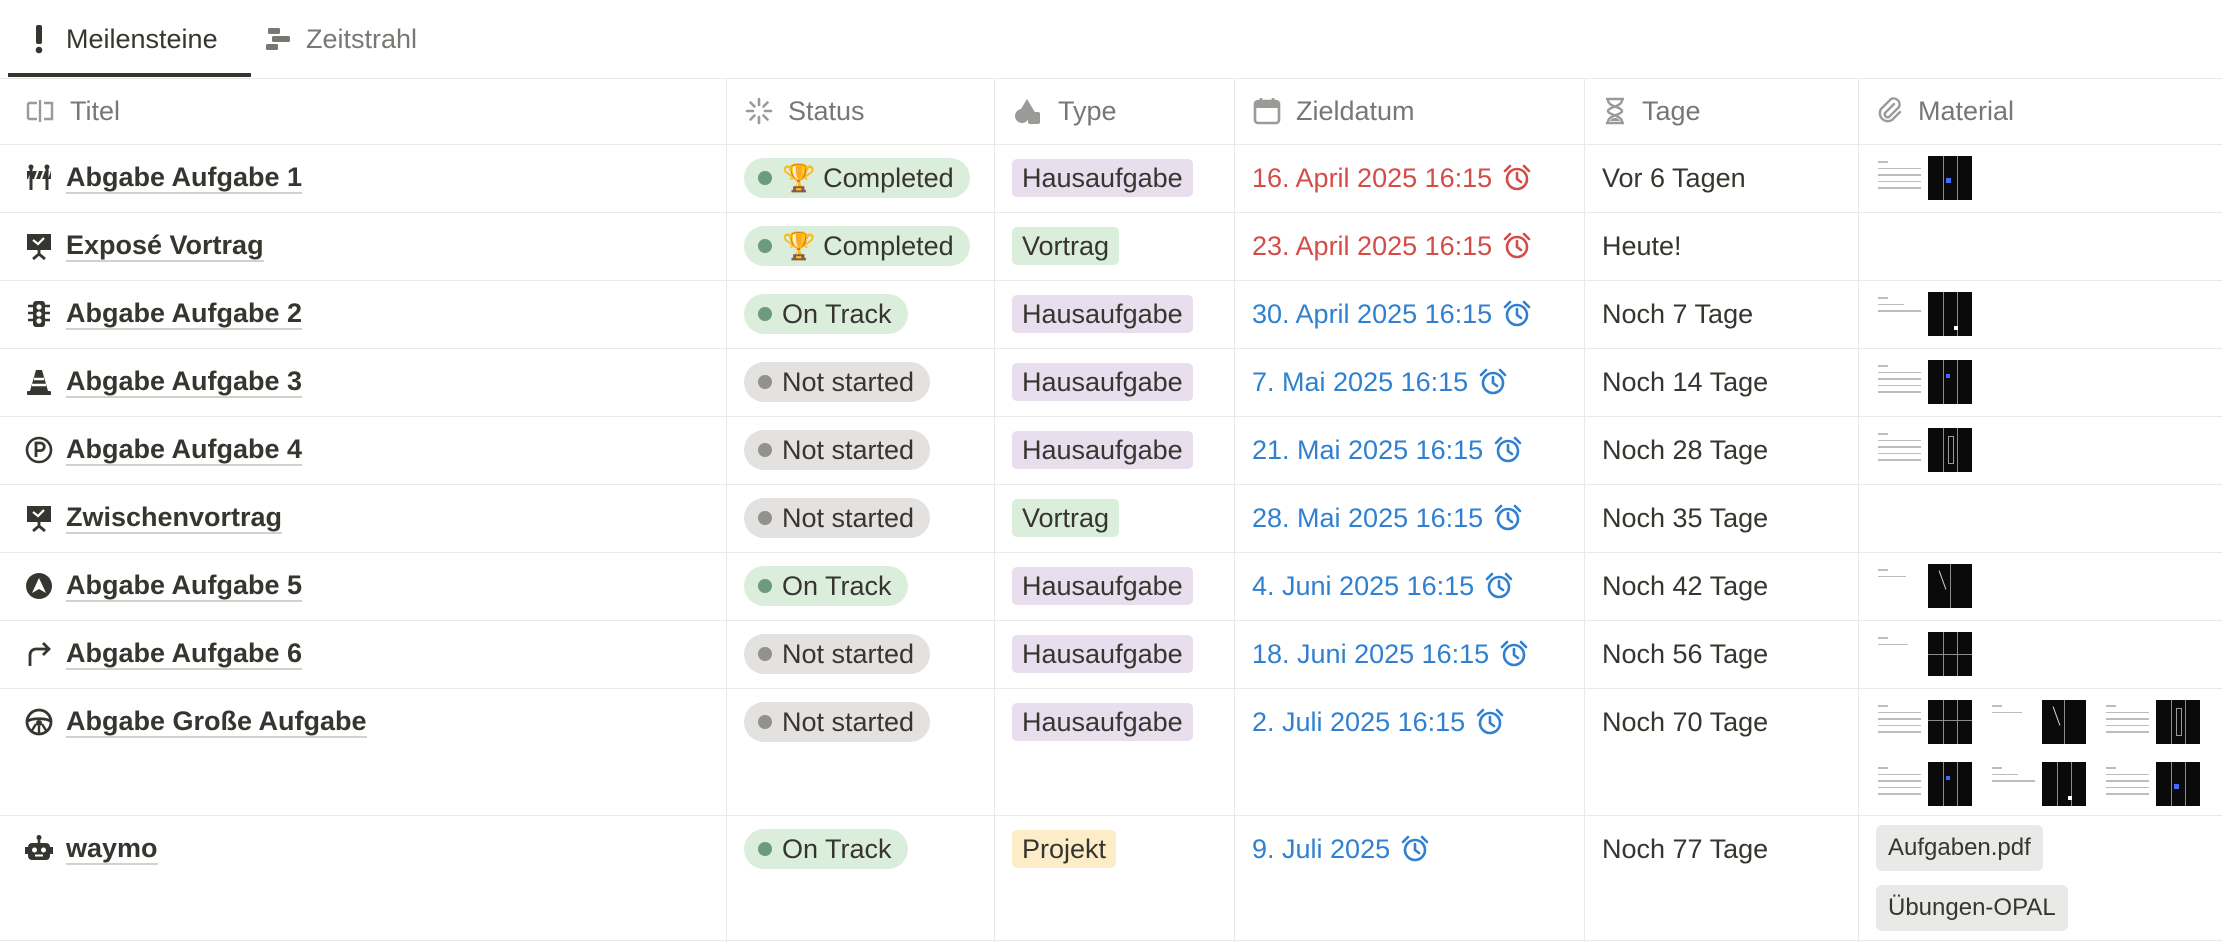 The image size is (2222, 942). What do you see at coordinates (163, 654) in the screenshot?
I see `title-cell: Abgabe Aufgabe 6` at bounding box center [163, 654].